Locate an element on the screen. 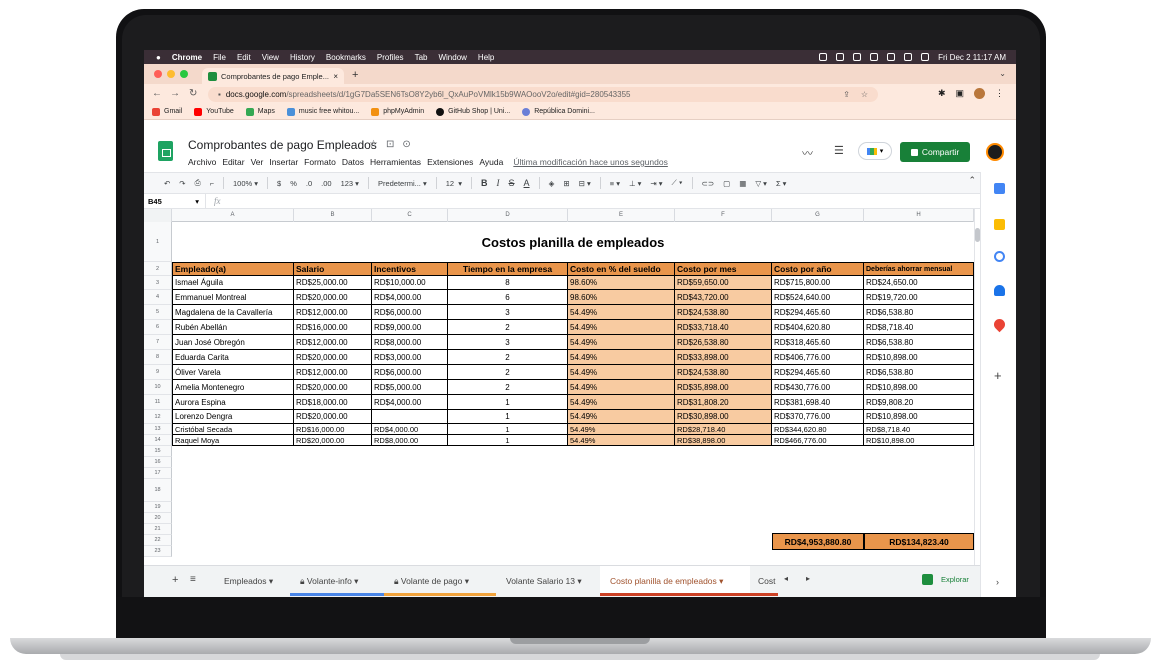 This screenshot has width=1161, height=671. table-cell: RD$9,808.20 is located at coordinates (919, 402).